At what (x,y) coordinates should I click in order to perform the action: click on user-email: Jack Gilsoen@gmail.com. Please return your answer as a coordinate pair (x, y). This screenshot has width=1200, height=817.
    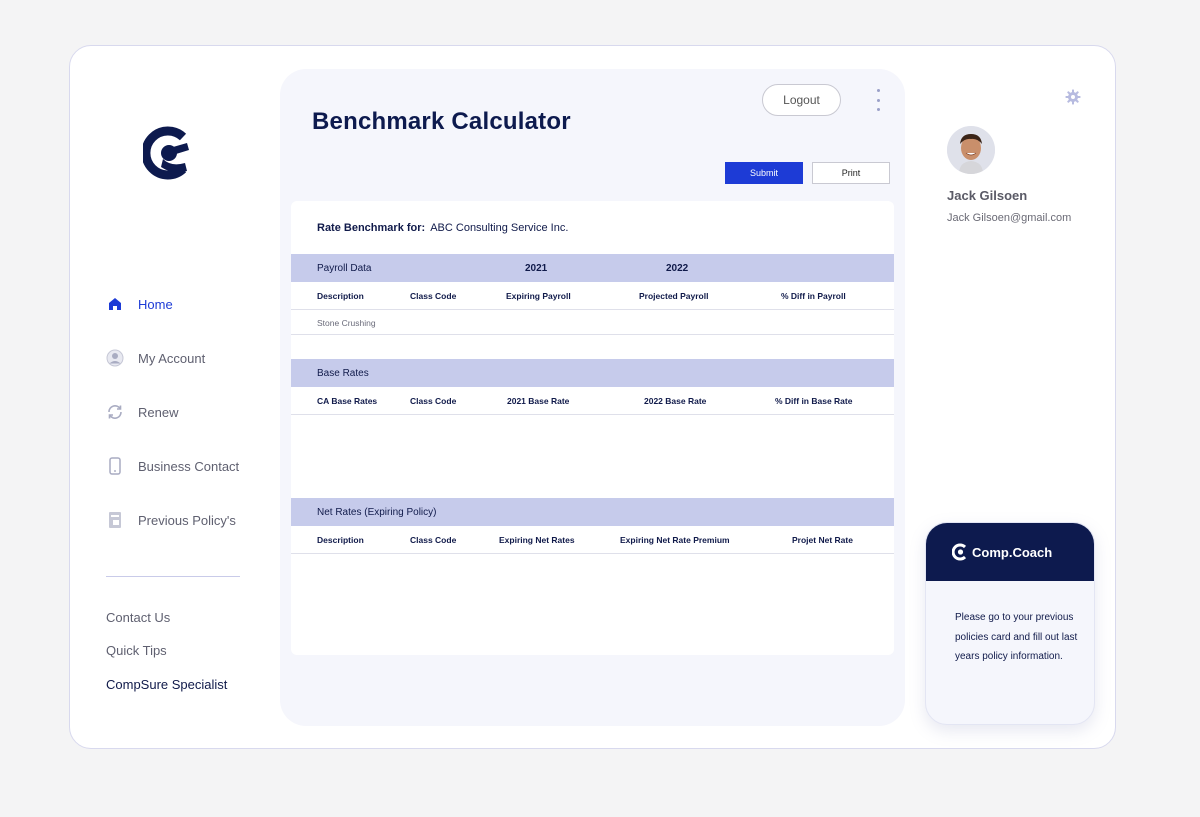
    Looking at the image, I should click on (1009, 218).